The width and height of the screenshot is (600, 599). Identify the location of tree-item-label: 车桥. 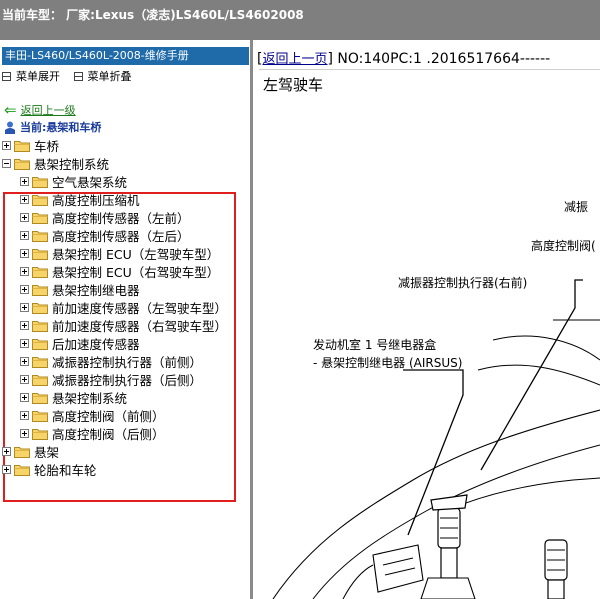
(47, 146).